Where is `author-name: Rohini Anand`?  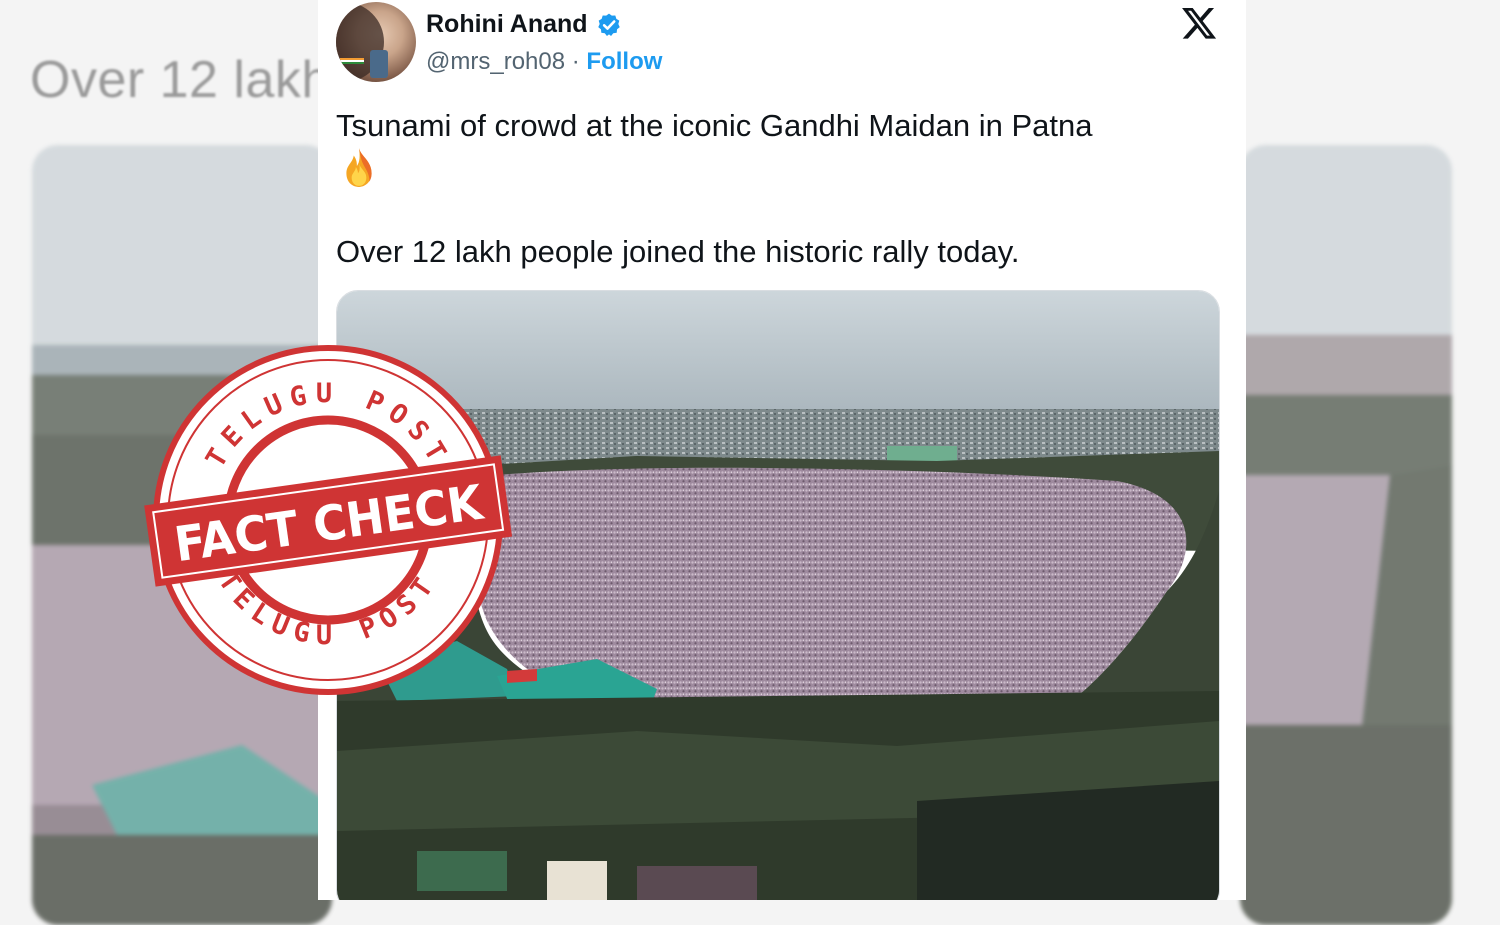 author-name: Rohini Anand is located at coordinates (507, 24).